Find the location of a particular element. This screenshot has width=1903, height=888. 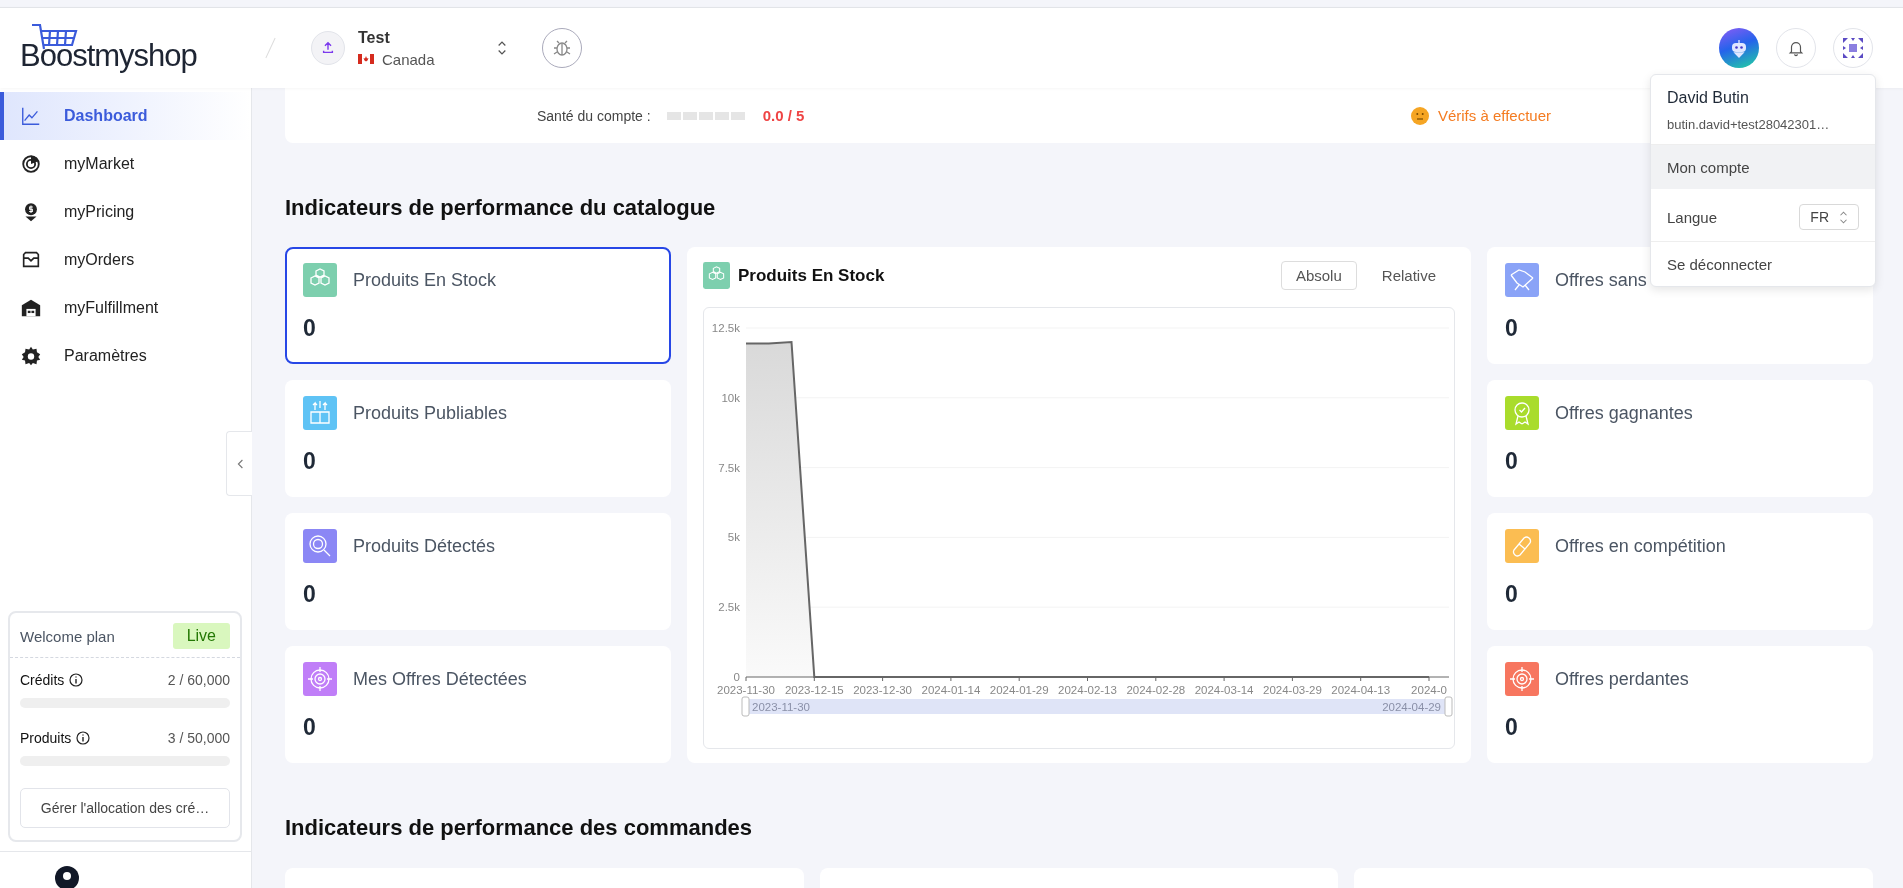

health-score: 0.0 / 5 is located at coordinates (783, 115).